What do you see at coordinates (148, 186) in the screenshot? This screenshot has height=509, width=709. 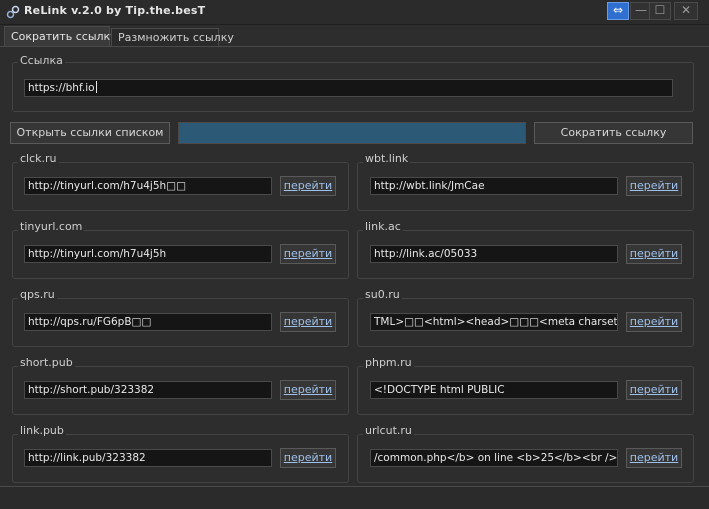 I see `short-link-field: http://tinyurl.com/h7u4j5h□□` at bounding box center [148, 186].